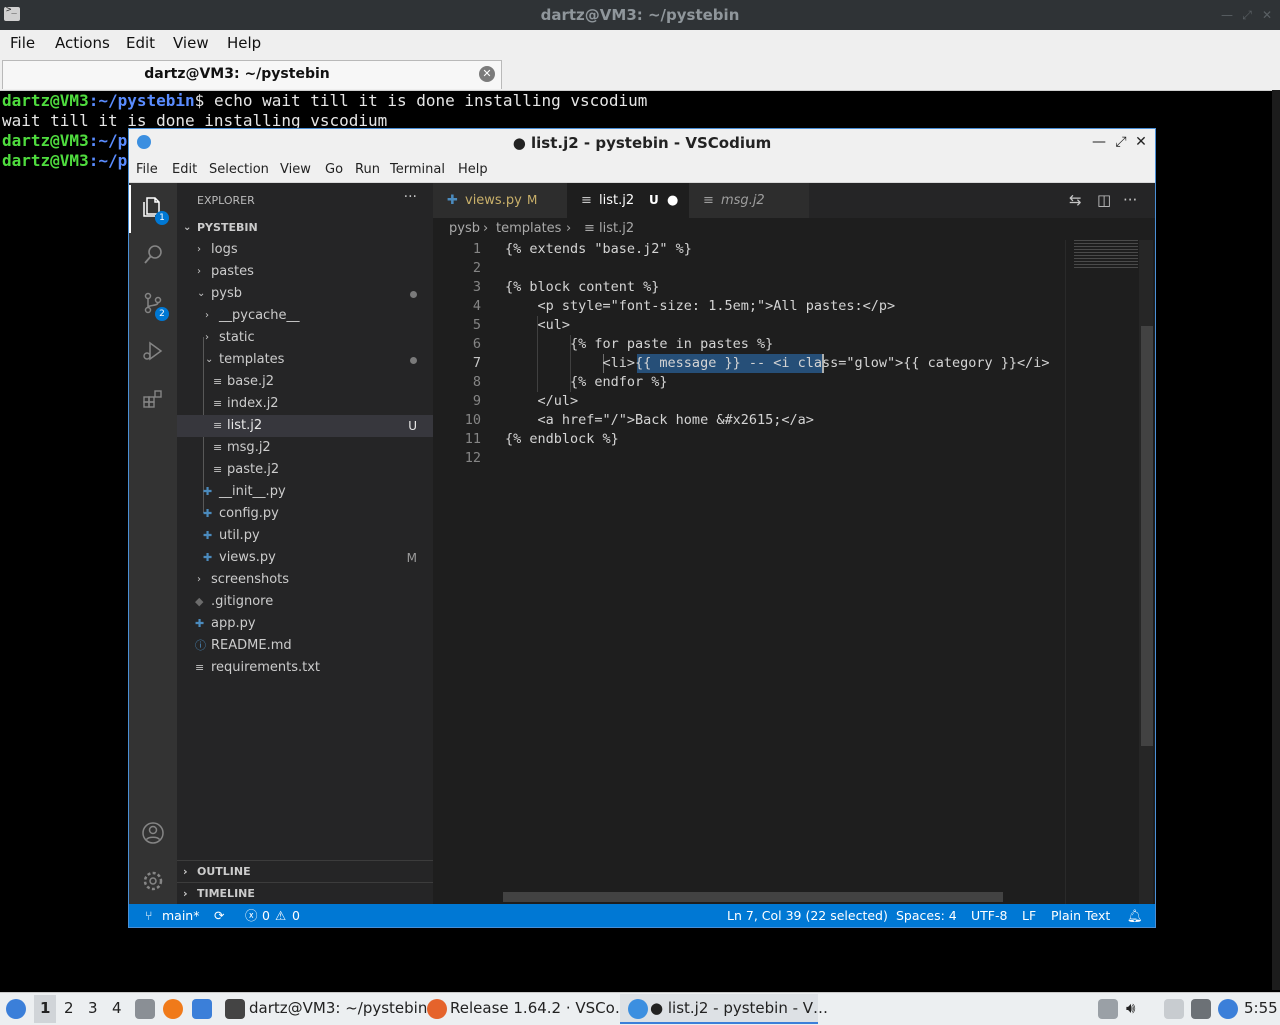  What do you see at coordinates (153, 399) in the screenshot?
I see `extensions-icon` at bounding box center [153, 399].